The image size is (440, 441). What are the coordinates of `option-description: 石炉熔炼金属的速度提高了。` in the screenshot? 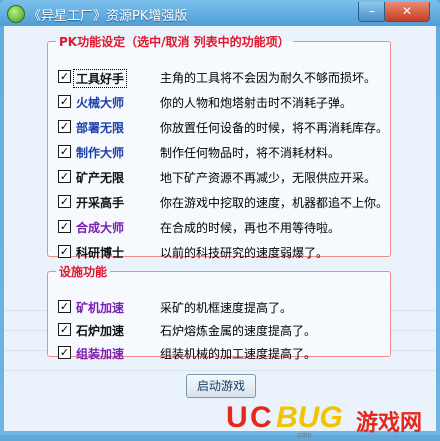 It's located at (238, 331).